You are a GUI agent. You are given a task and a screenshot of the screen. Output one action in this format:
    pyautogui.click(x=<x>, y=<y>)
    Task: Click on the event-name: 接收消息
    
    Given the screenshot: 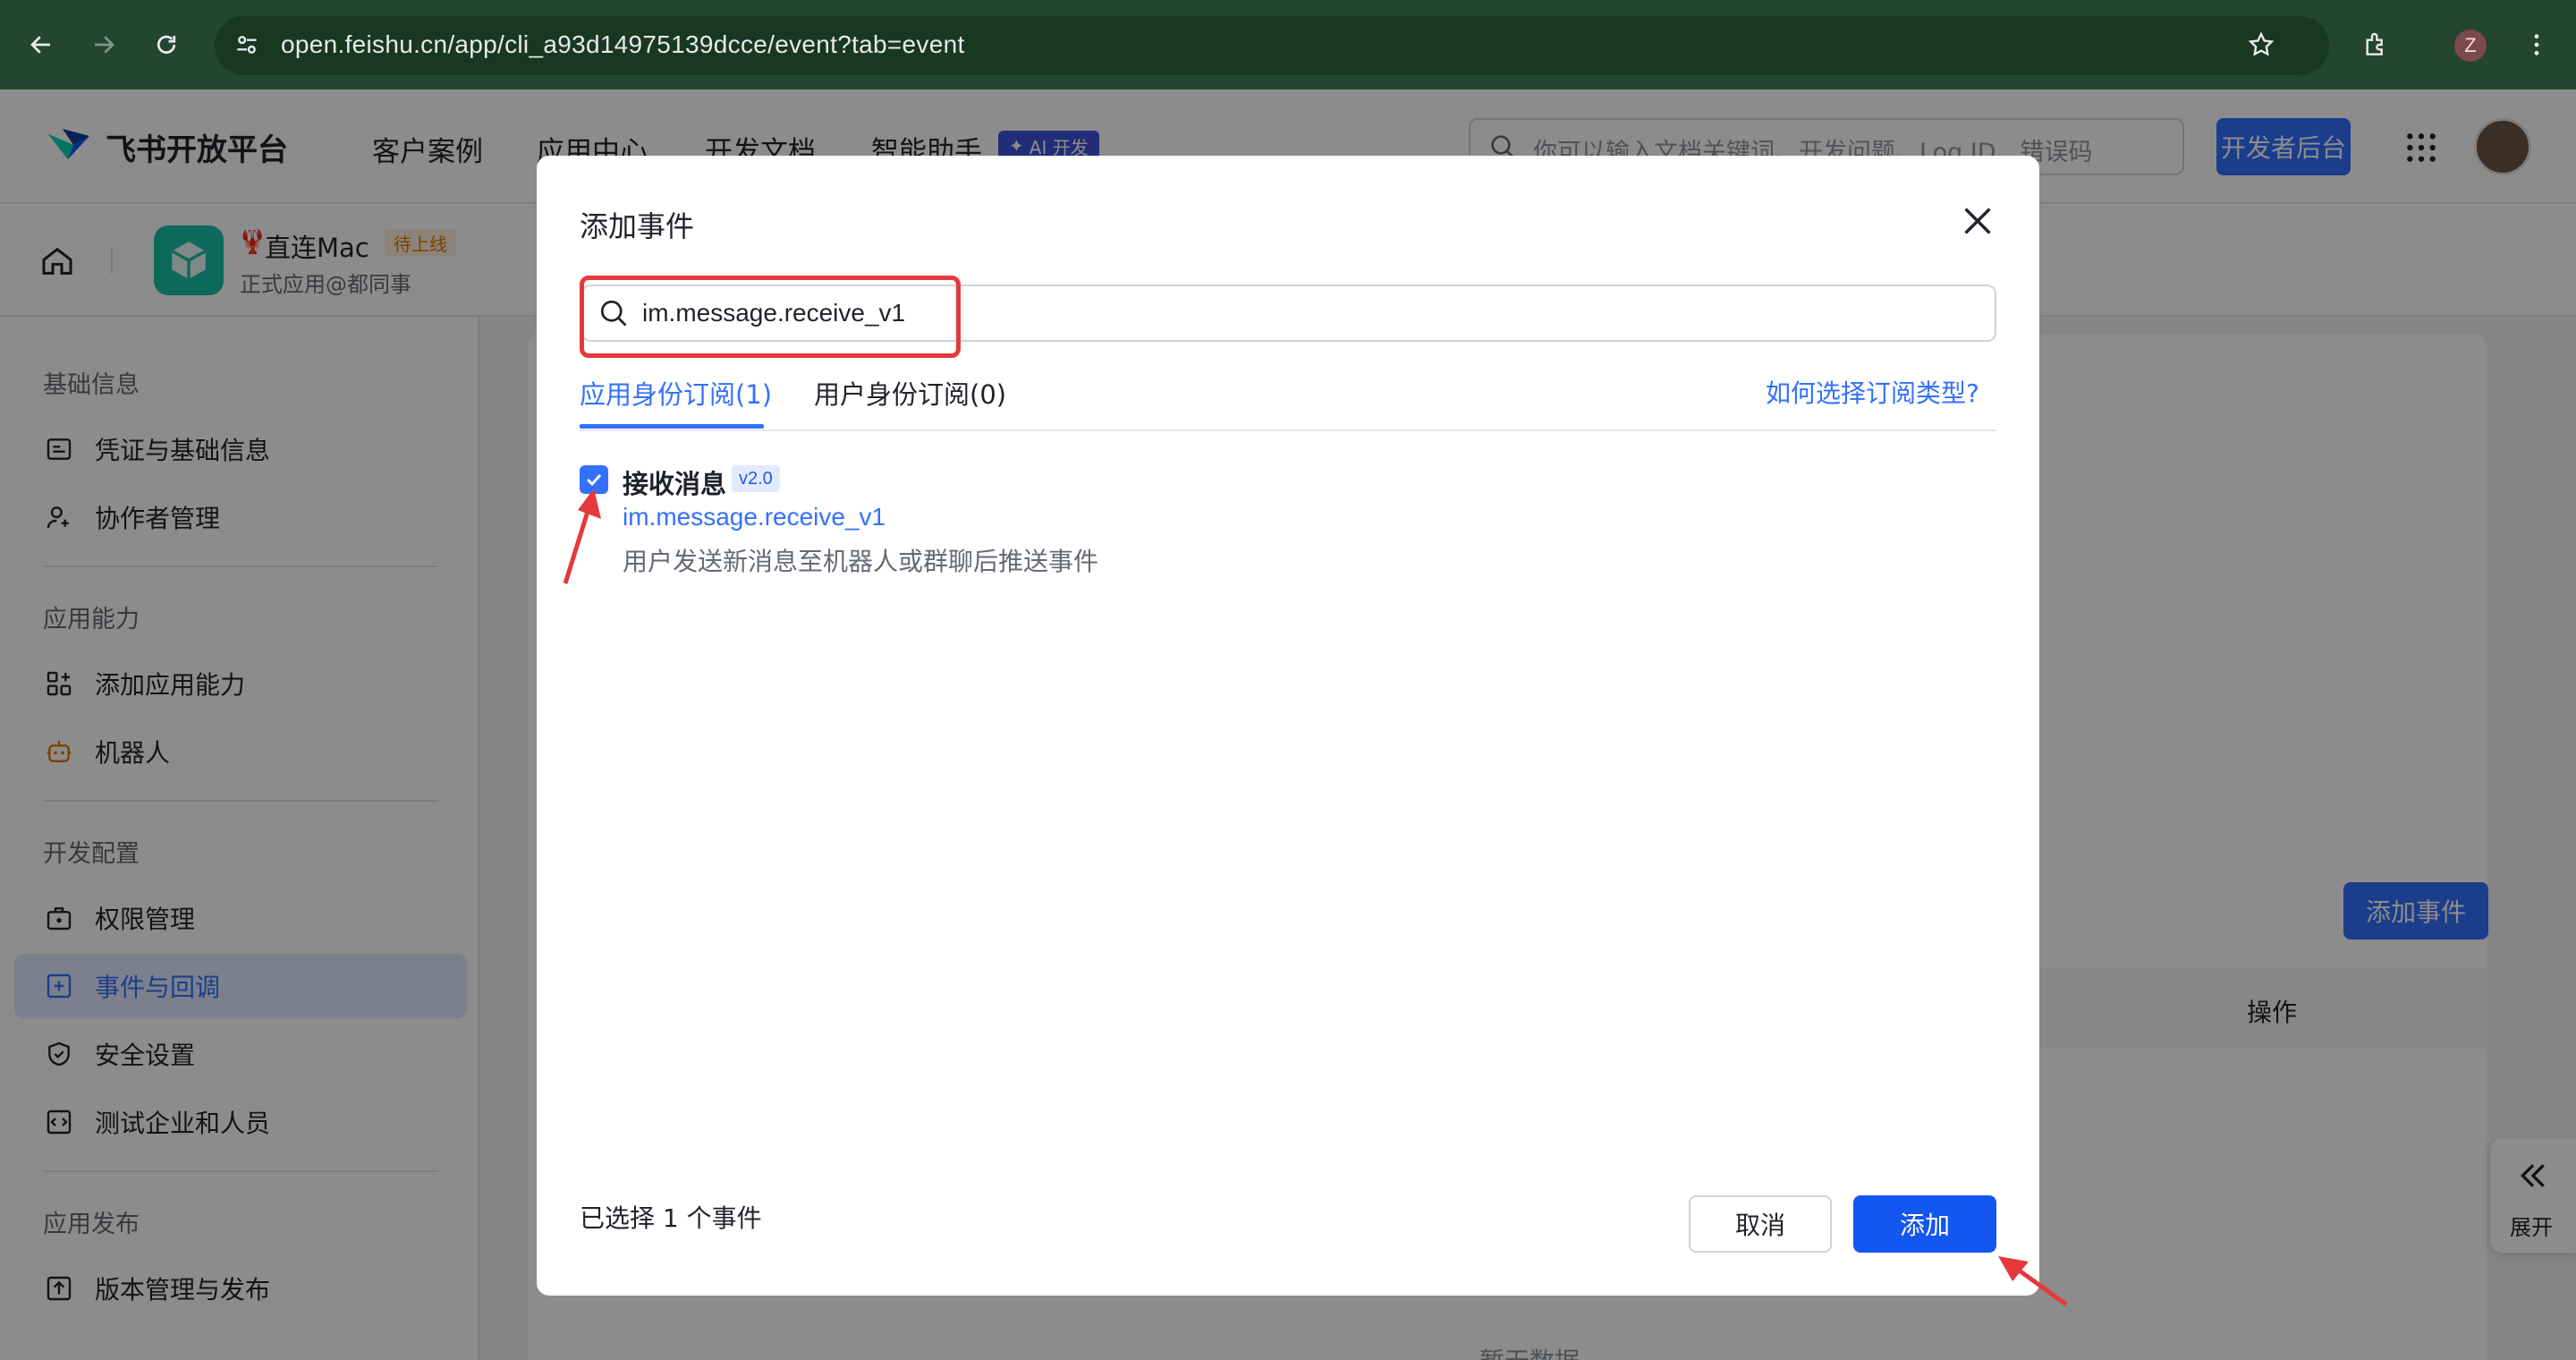 What is the action you would take?
    pyautogui.click(x=675, y=484)
    